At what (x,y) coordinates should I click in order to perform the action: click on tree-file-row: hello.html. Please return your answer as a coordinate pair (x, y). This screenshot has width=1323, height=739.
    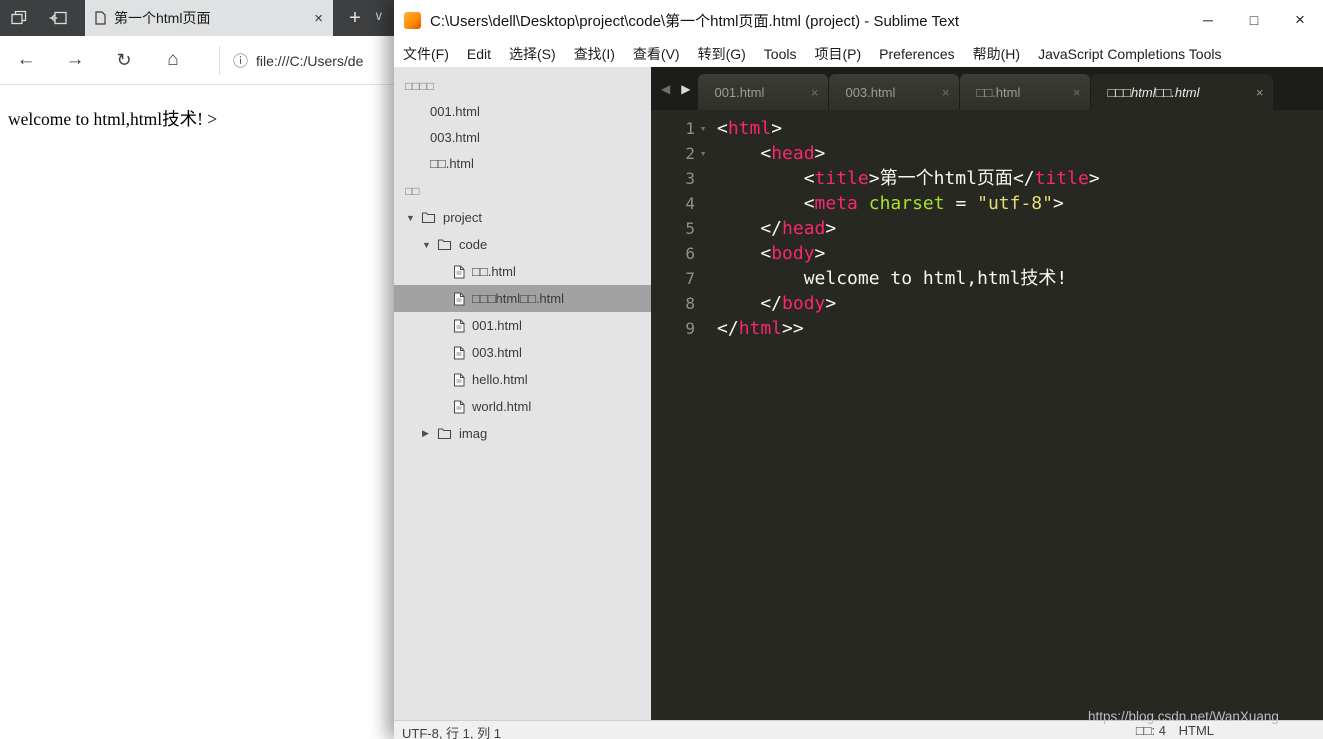
    Looking at the image, I should click on (522, 379).